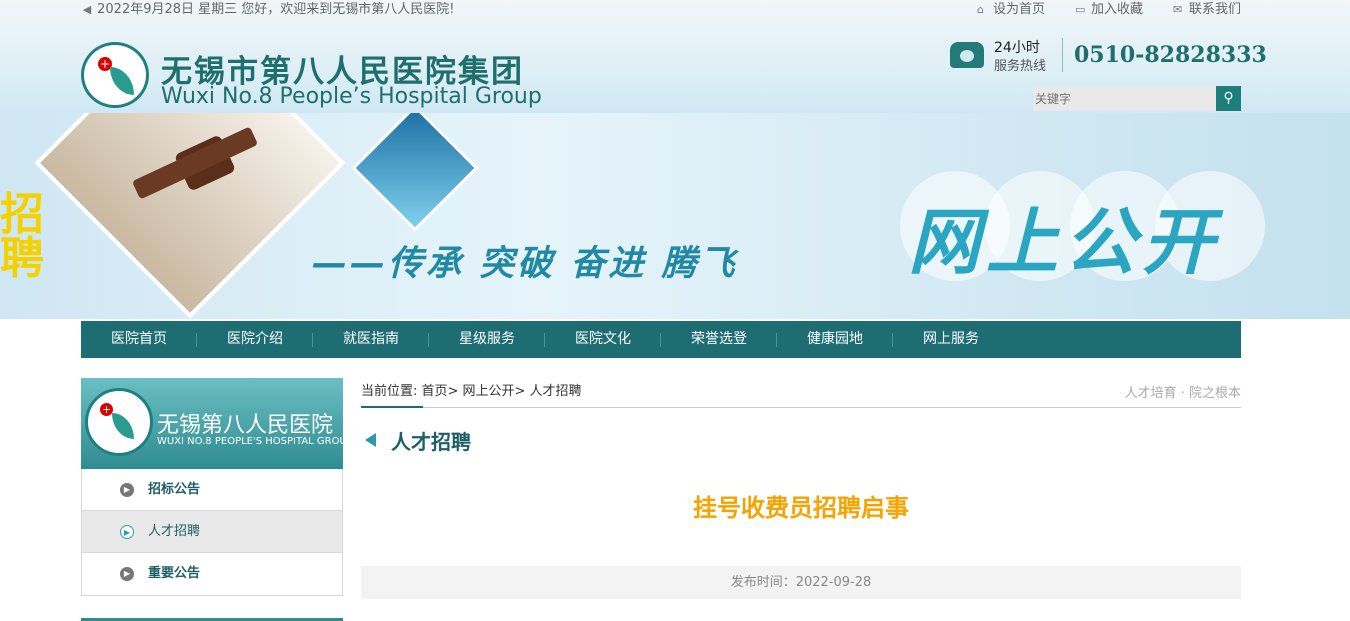 Image resolution: width=1350 pixels, height=621 pixels. Describe the element at coordinates (525, 264) in the screenshot. I see `banner-slogan: ——传承 突破 奋进 腾飞` at that location.